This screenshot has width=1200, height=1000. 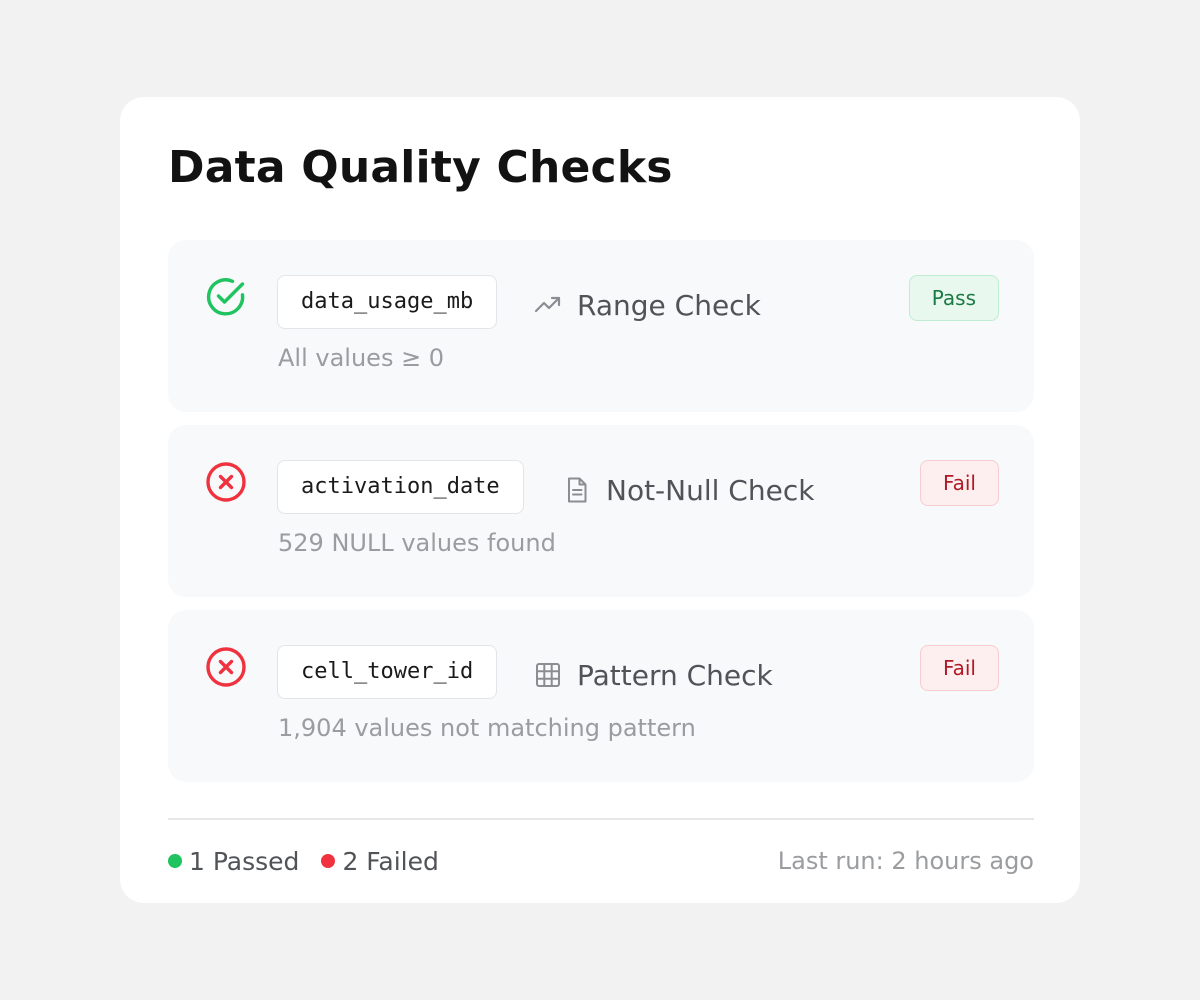 I want to click on footer: 1 Passed 2 Failed Last run: 2 hours ago, so click(x=601, y=861).